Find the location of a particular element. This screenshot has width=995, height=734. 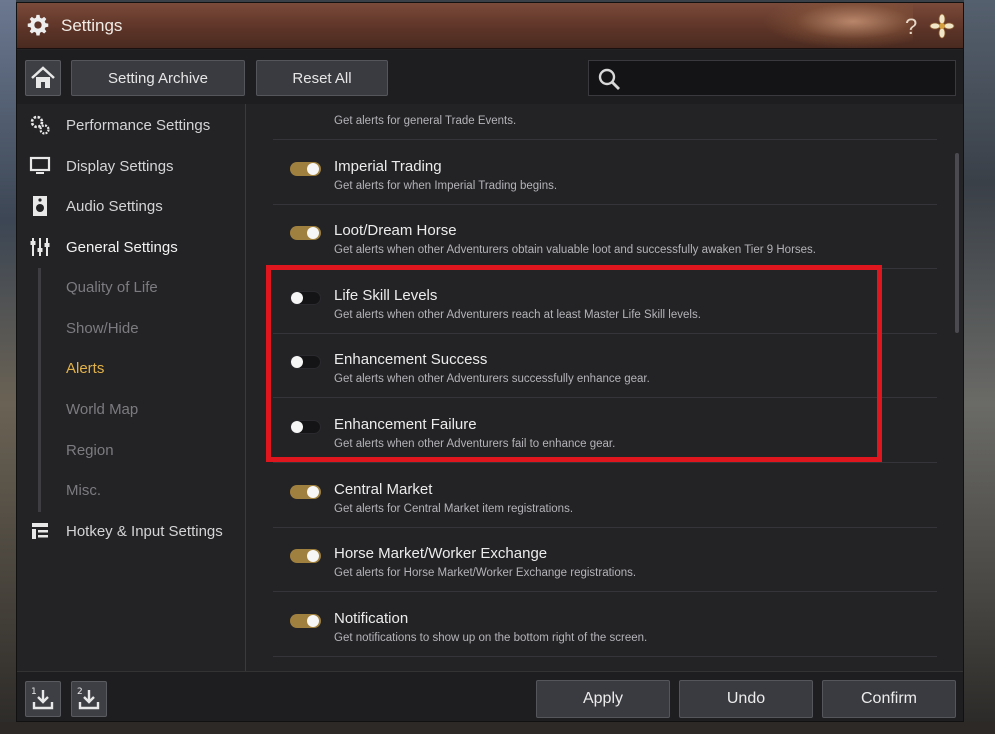

sidebar-item-label: Audio Settings is located at coordinates (114, 206).